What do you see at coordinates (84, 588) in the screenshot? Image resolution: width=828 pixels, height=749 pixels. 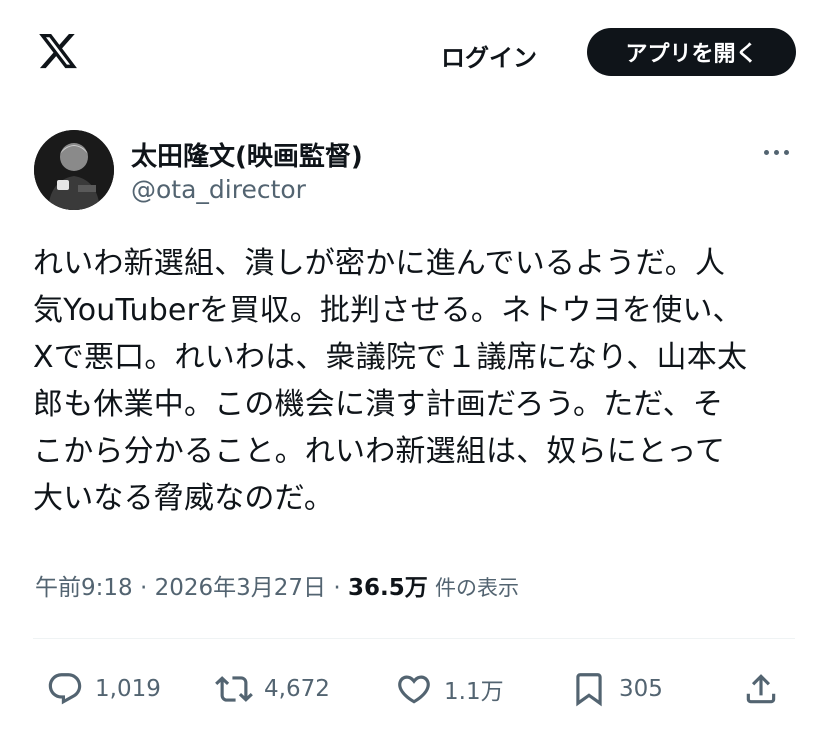 I see `tweet-time: 午前9:18` at bounding box center [84, 588].